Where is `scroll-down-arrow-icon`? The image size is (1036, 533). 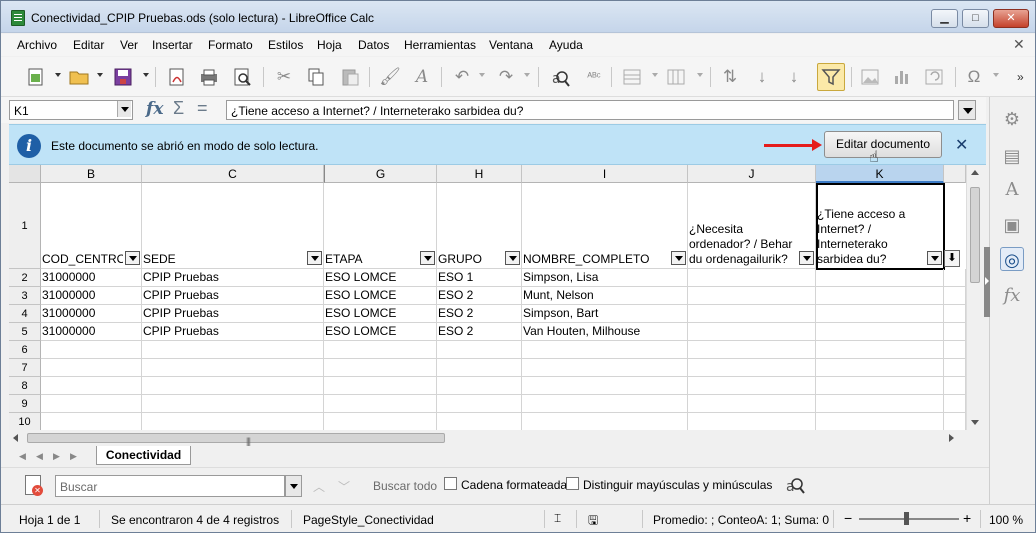
scroll-down-arrow-icon is located at coordinates (975, 422).